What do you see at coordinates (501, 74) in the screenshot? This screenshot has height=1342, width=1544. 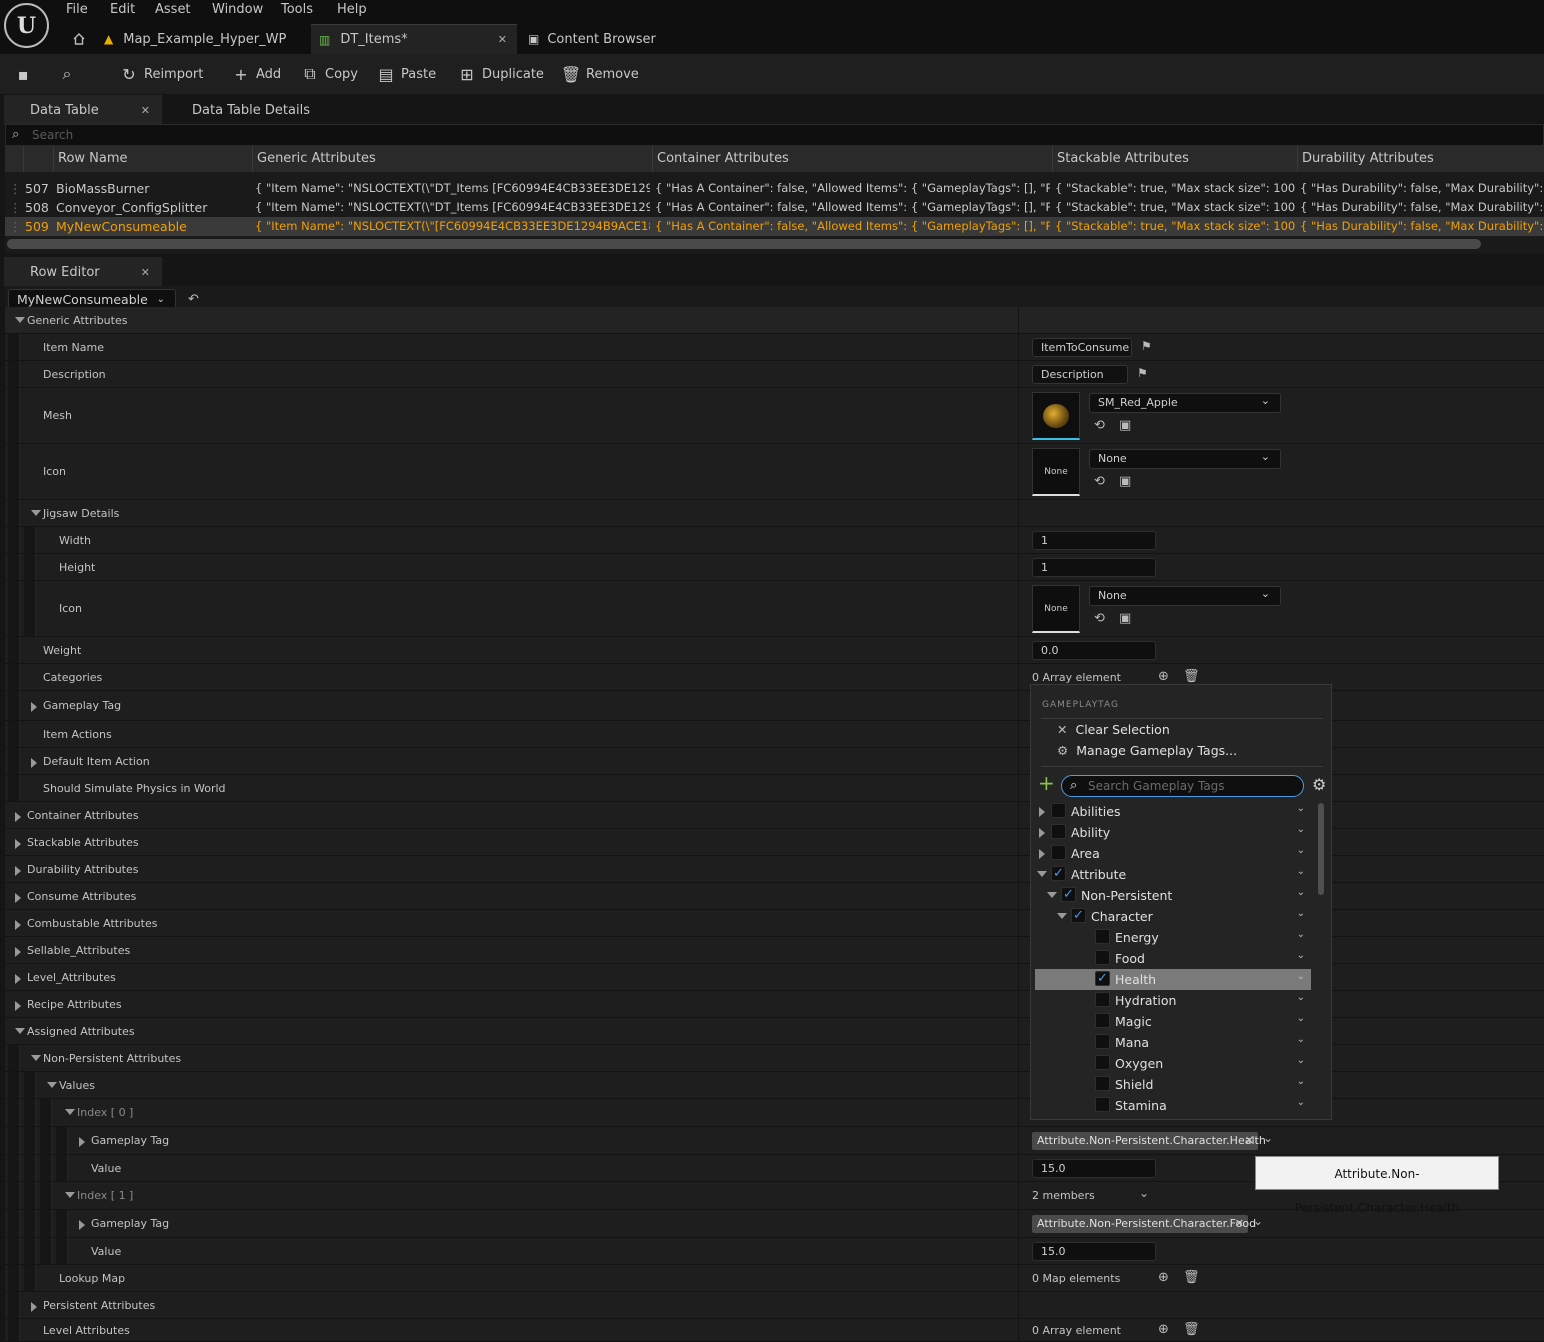 I see `duplicate-button: ⊞ Duplicate` at bounding box center [501, 74].